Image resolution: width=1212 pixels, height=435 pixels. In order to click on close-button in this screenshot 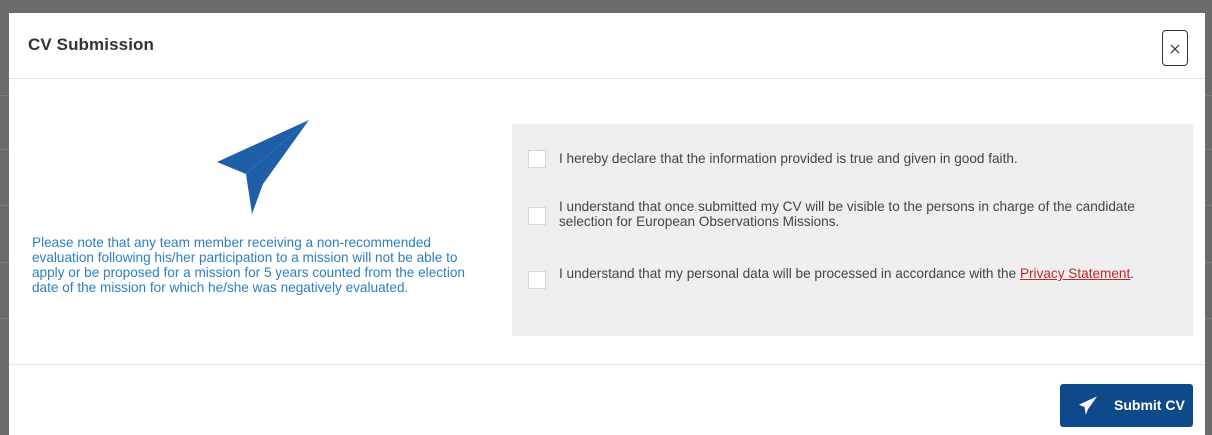, I will do `click(1175, 48)`.